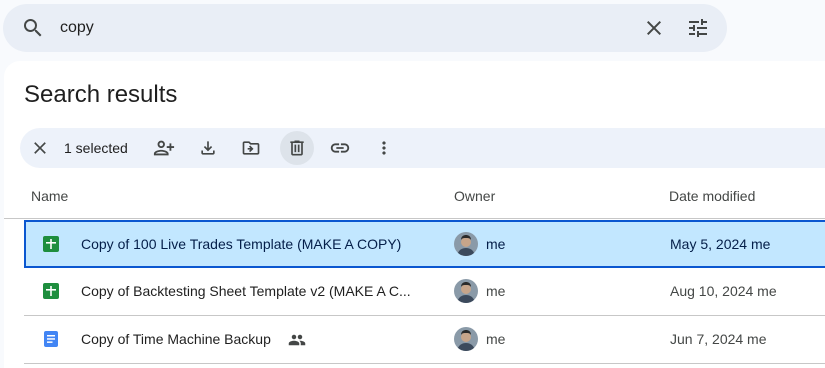  I want to click on trash-icon, so click(297, 148).